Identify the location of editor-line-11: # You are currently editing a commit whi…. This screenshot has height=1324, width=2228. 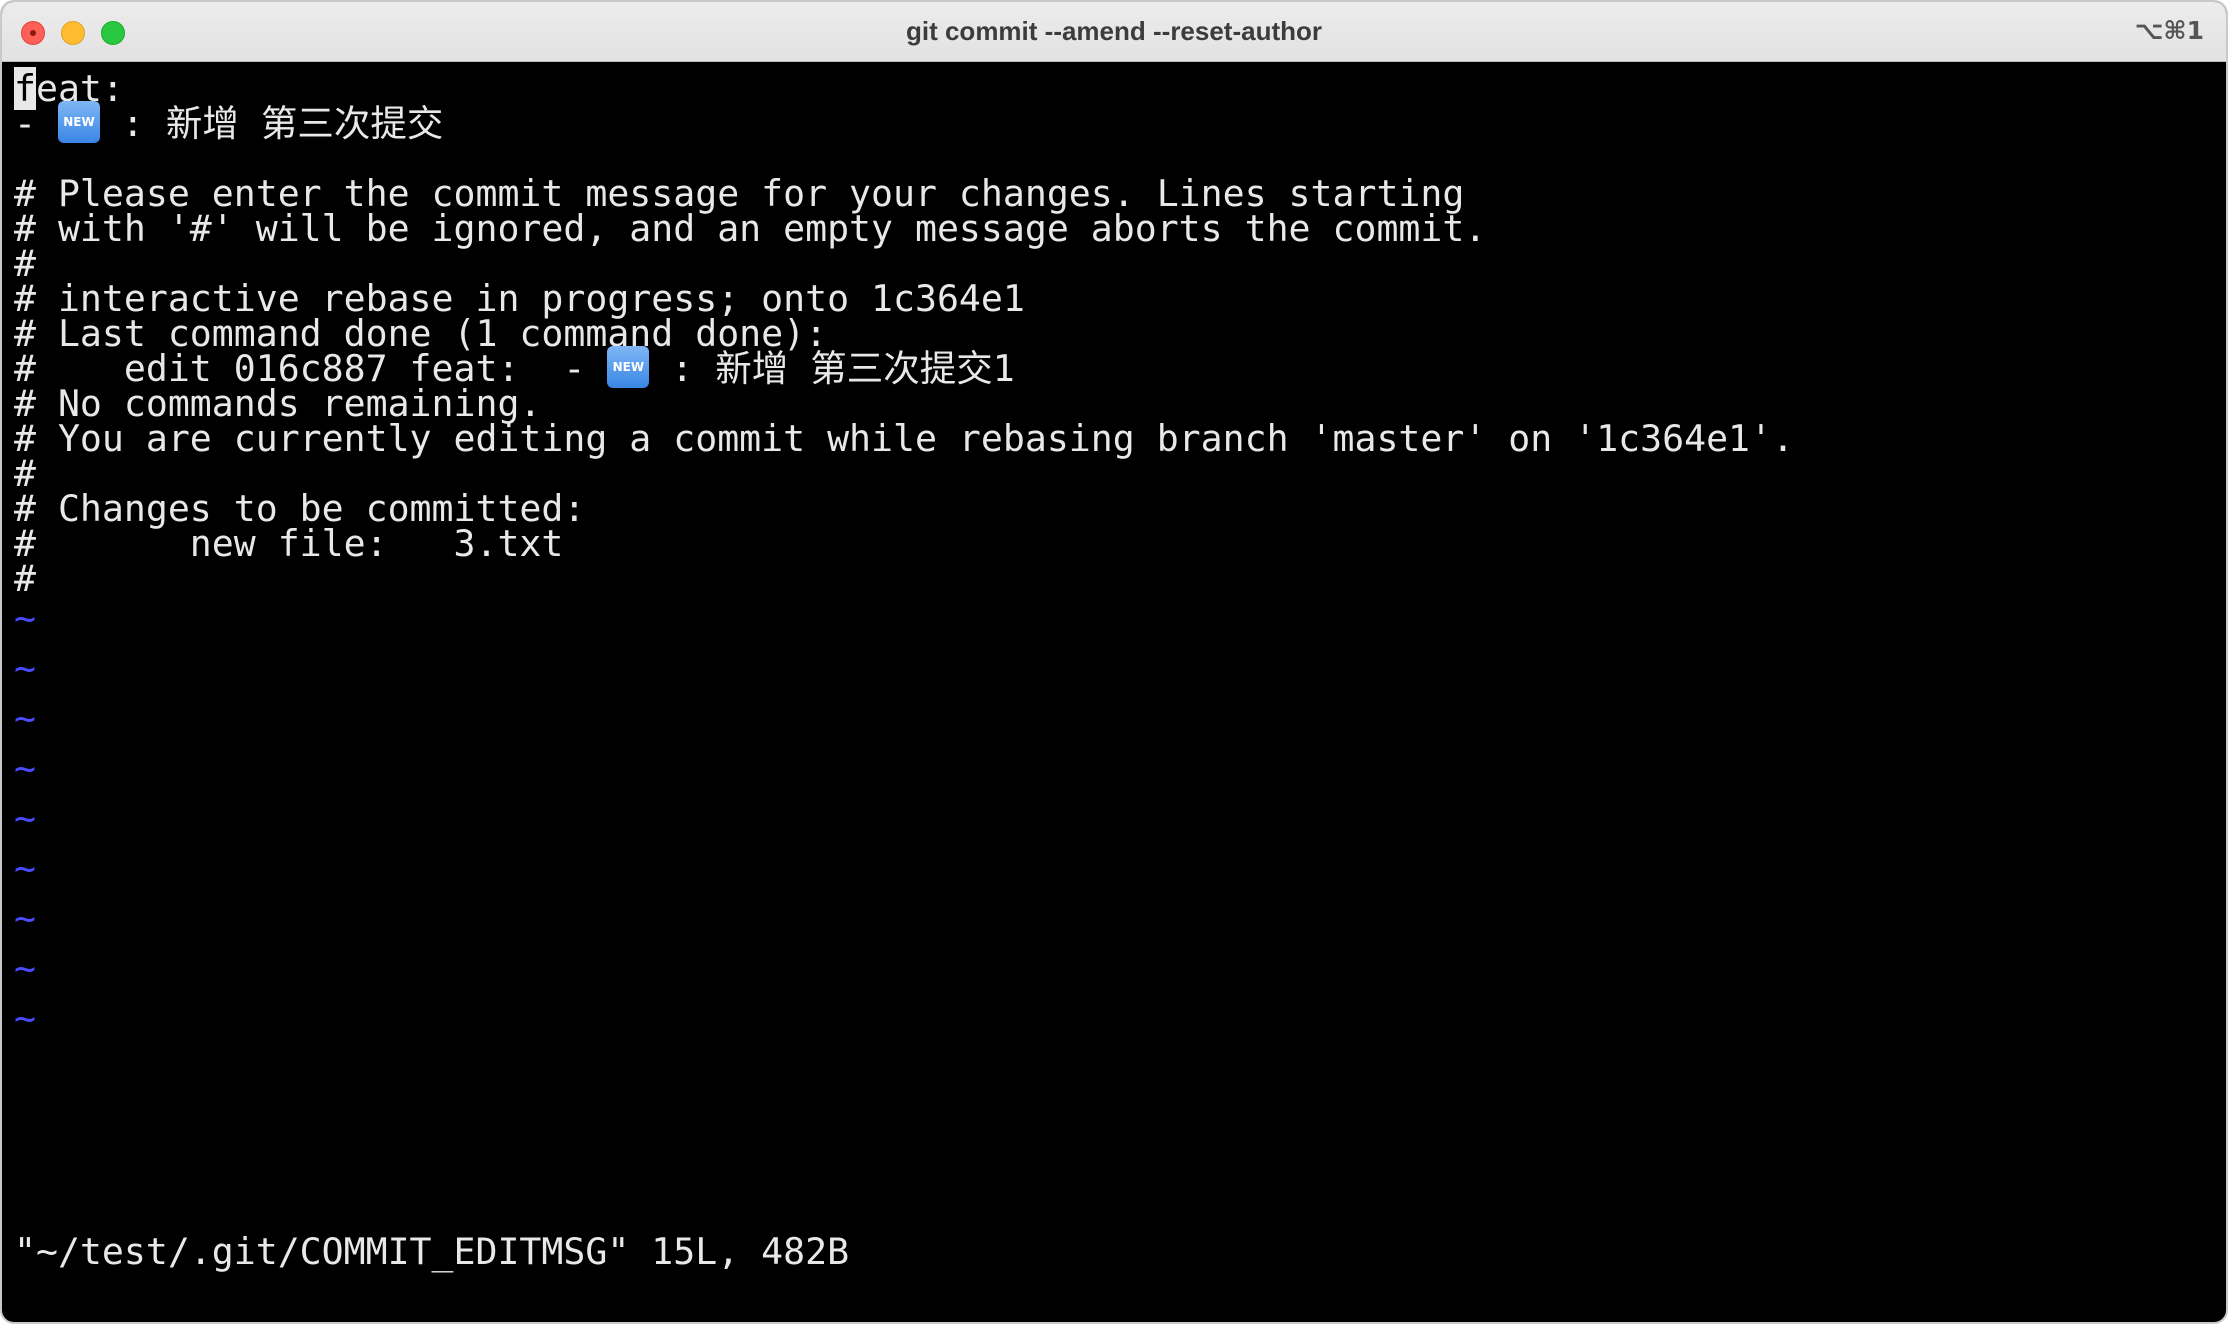
(904, 438).